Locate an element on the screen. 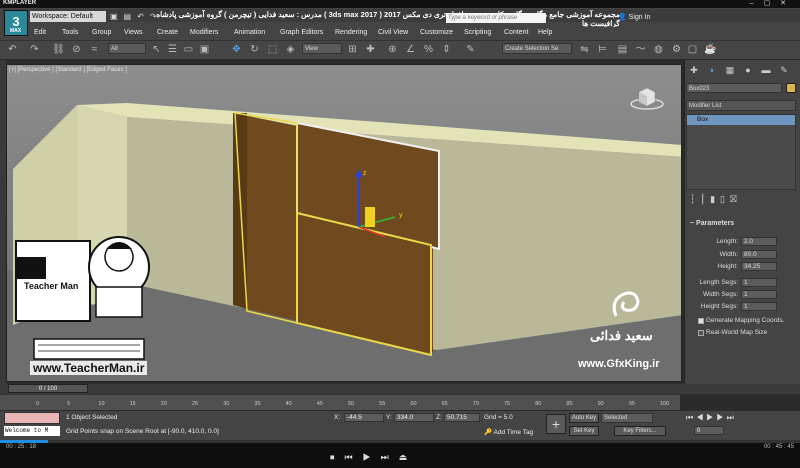 Image resolution: width=800 pixels, height=468 pixels. angle-snap-icon: ∠ is located at coordinates (410, 50).